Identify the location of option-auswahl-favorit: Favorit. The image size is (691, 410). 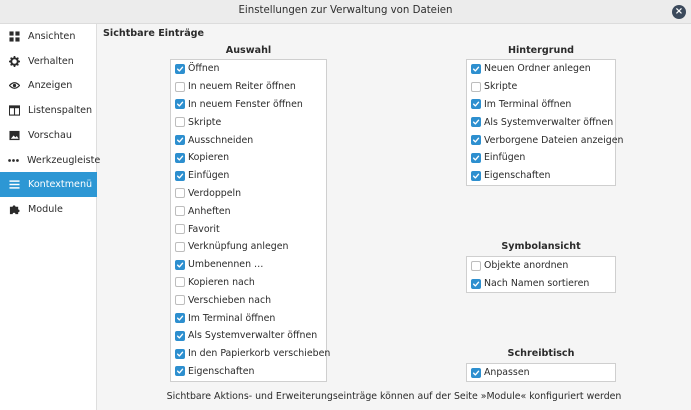
(248, 229).